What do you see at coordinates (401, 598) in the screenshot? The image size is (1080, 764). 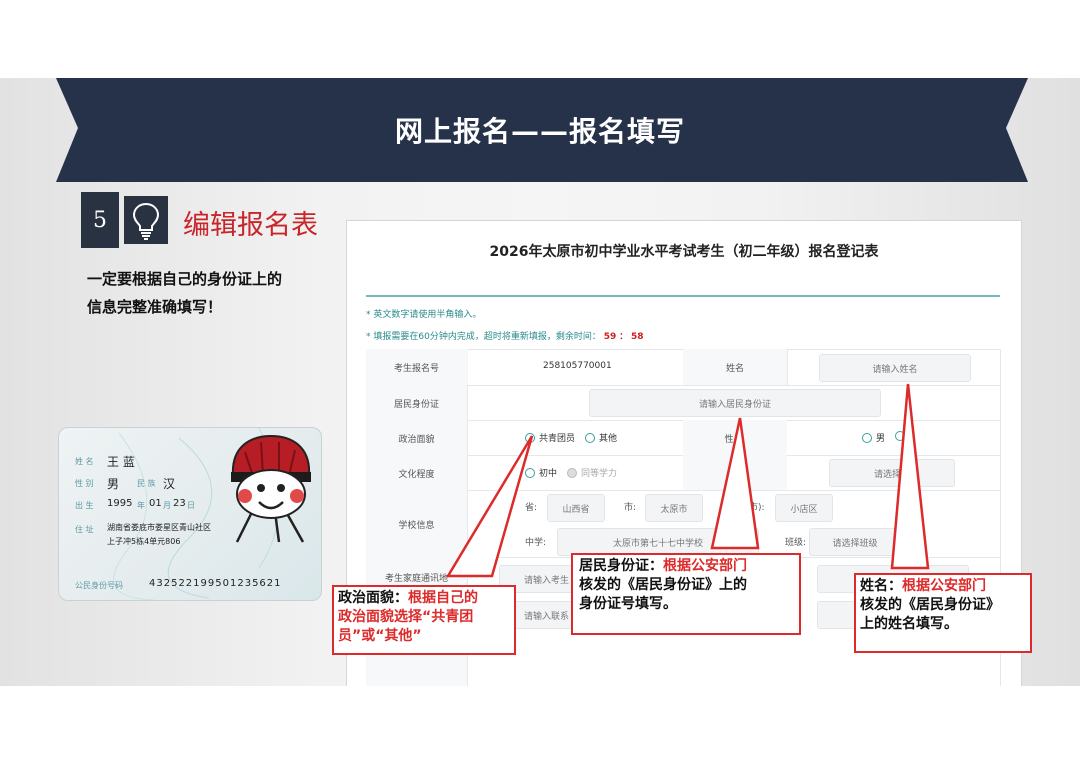 I see `politics-callout-colon: ：` at bounding box center [401, 598].